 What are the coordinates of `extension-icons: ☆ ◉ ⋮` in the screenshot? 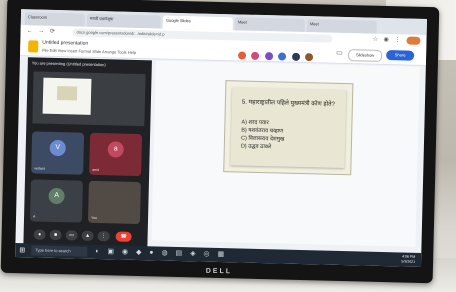 It's located at (387, 40).